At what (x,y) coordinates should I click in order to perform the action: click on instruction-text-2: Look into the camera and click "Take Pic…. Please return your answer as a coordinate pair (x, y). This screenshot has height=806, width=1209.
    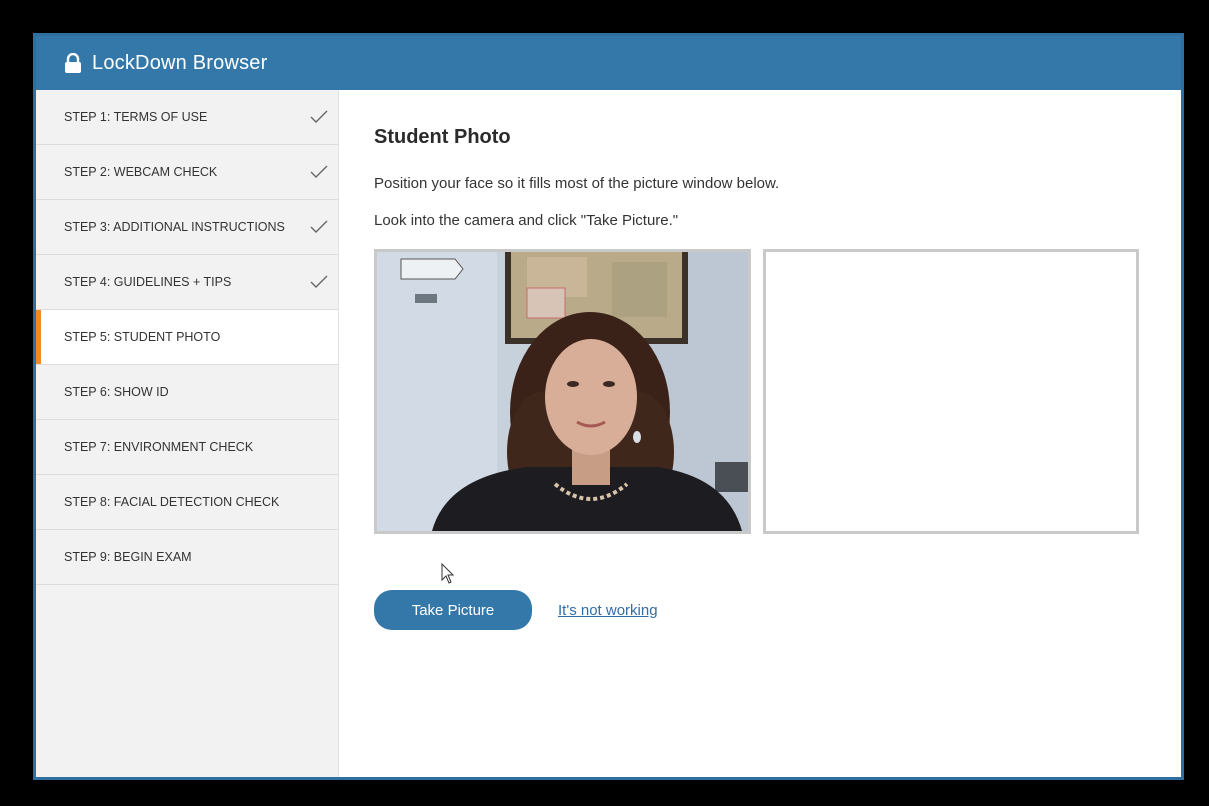
    Looking at the image, I should click on (526, 220).